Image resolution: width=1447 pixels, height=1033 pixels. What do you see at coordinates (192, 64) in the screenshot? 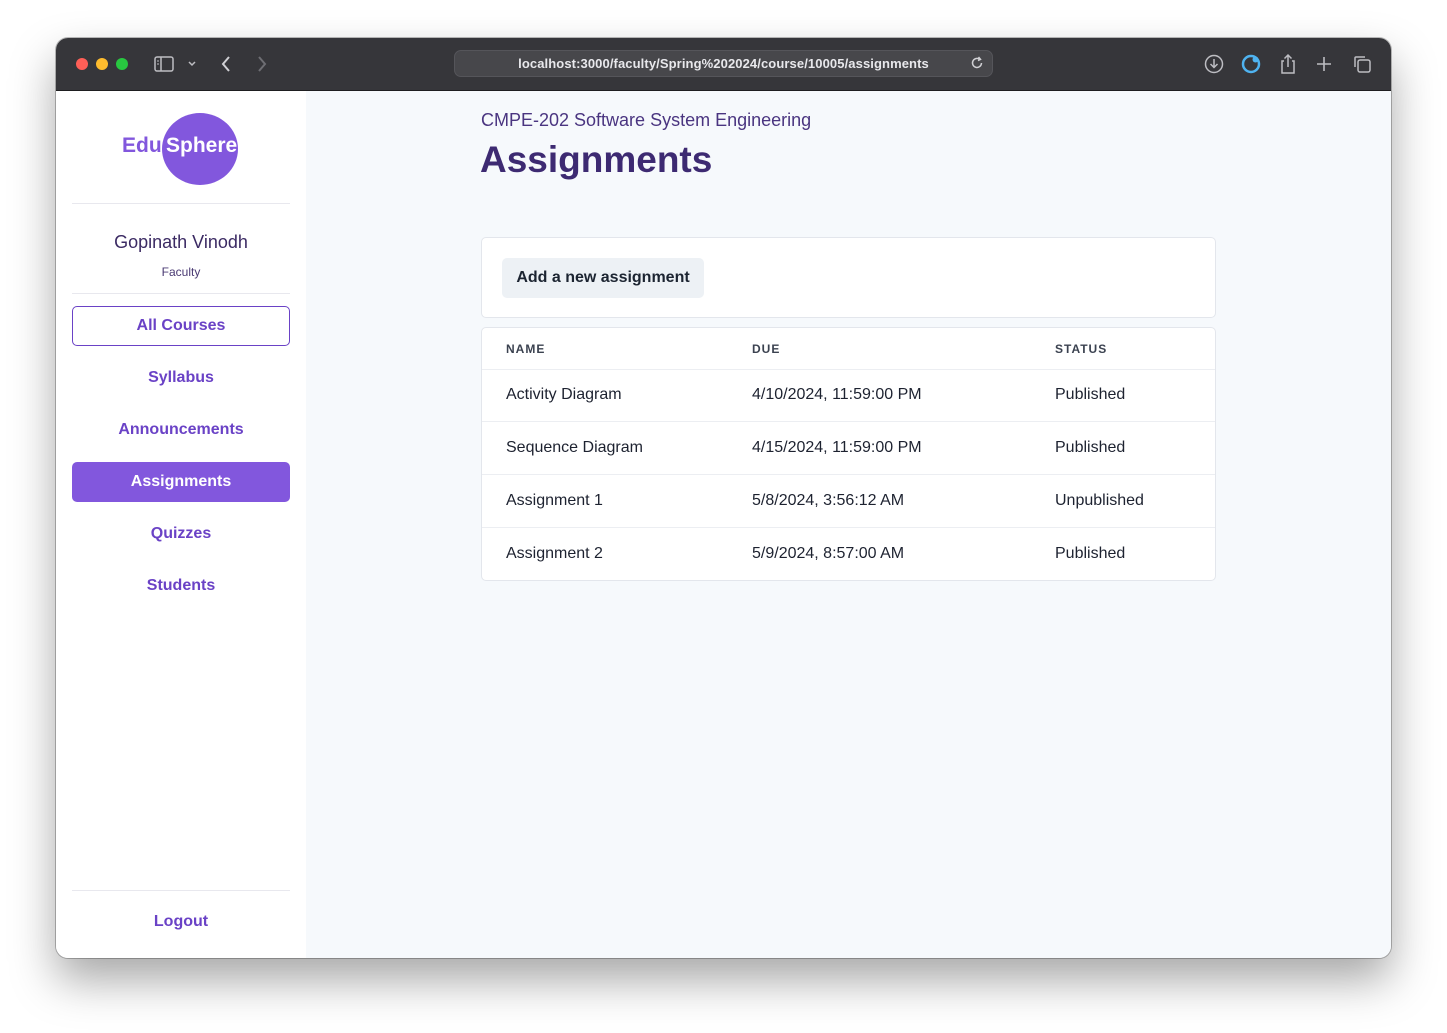
I see `chevron-down-icon` at bounding box center [192, 64].